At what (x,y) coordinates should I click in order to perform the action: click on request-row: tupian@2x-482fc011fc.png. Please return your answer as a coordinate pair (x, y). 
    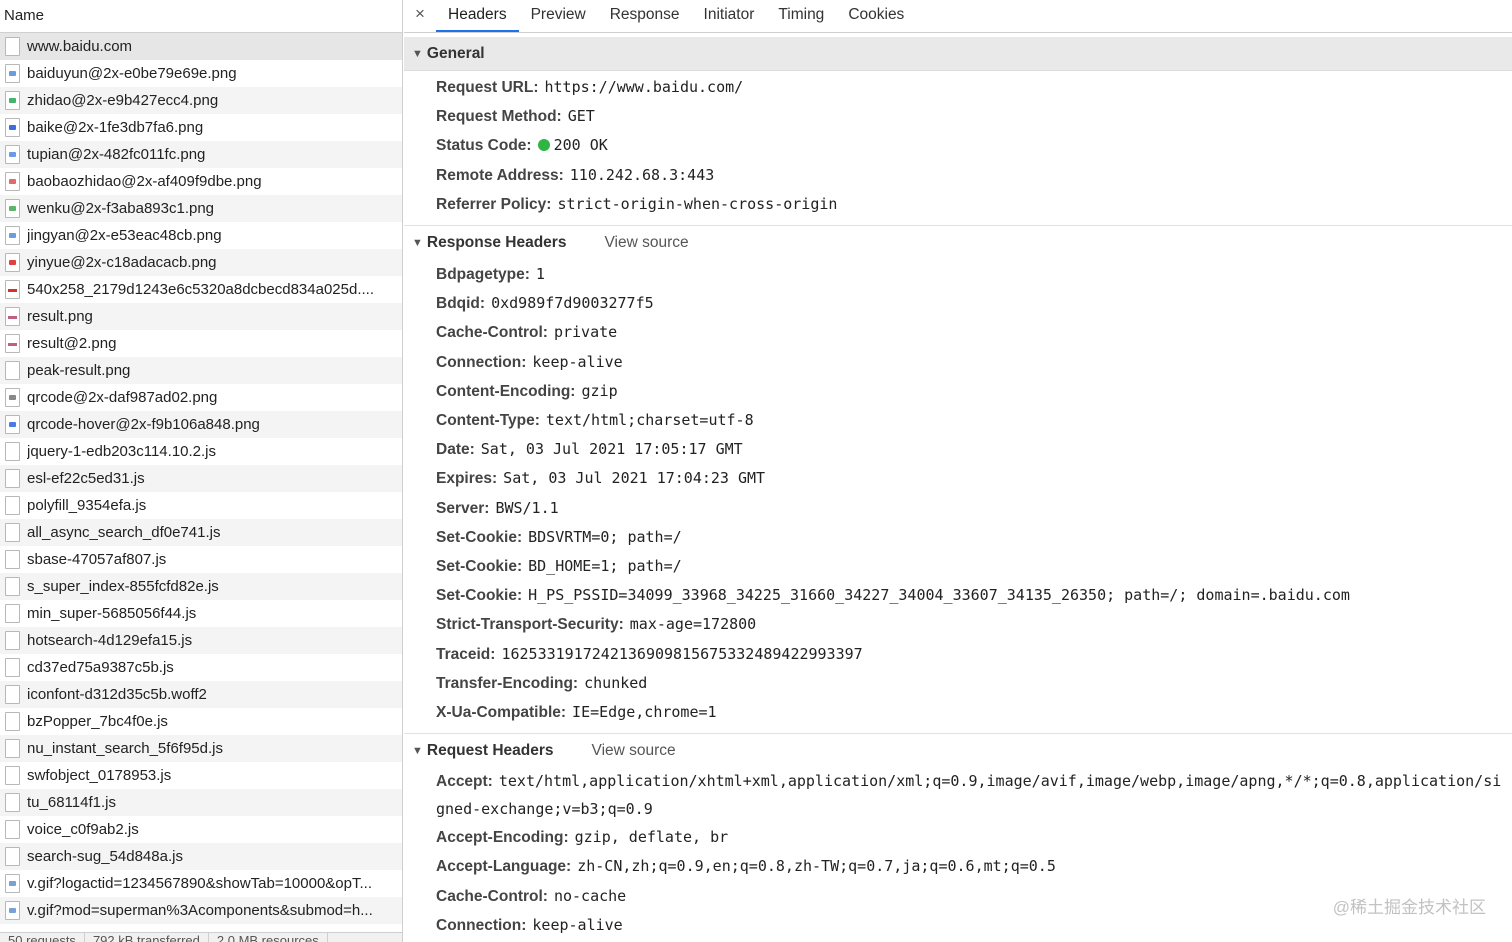
    Looking at the image, I should click on (201, 154).